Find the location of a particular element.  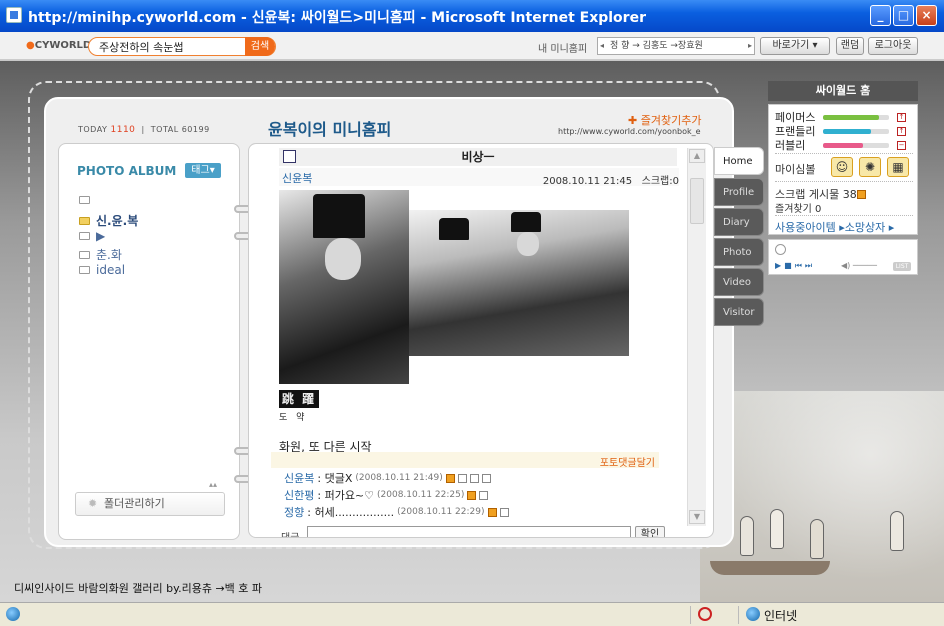

stat-name: 러블리 is located at coordinates (790, 145).